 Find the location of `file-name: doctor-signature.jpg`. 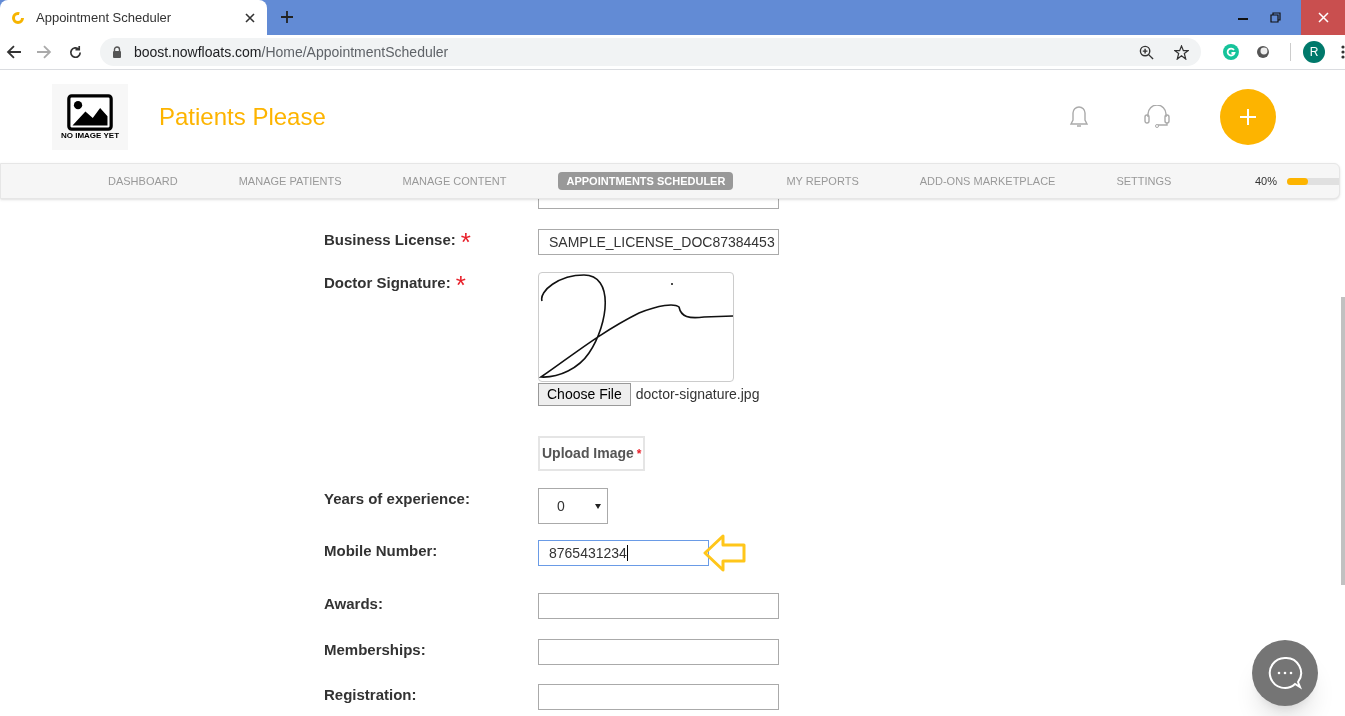

file-name: doctor-signature.jpg is located at coordinates (697, 394).